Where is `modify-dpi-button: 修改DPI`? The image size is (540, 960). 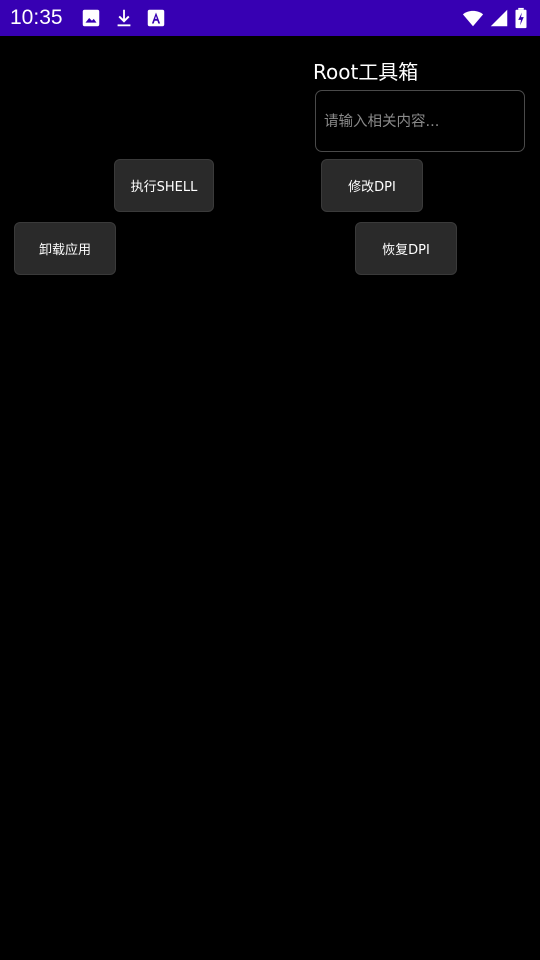 modify-dpi-button: 修改DPI is located at coordinates (372, 185).